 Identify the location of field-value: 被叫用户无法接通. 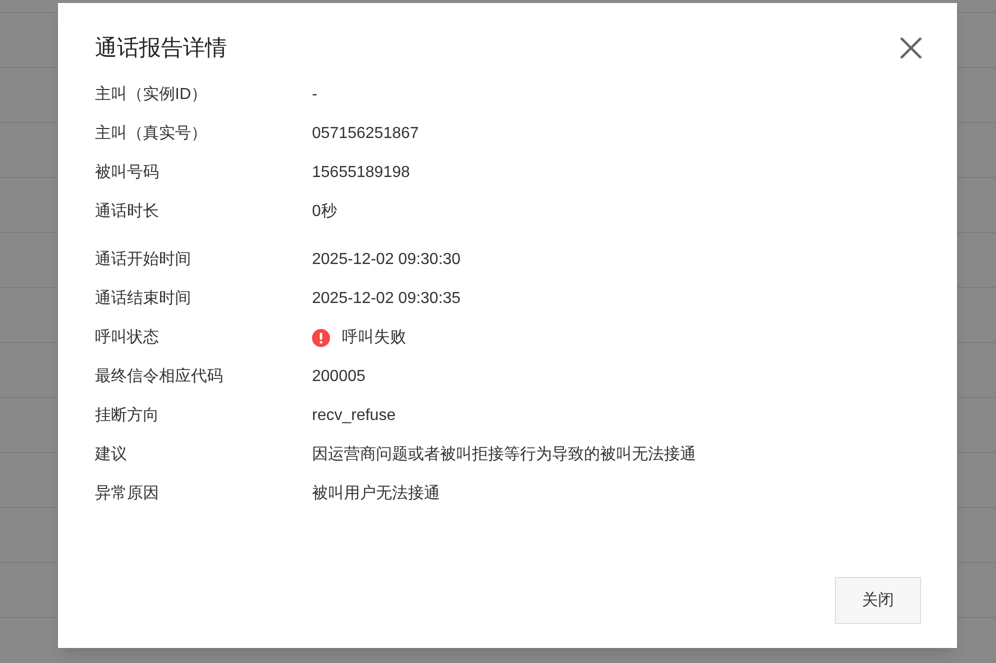
(376, 494).